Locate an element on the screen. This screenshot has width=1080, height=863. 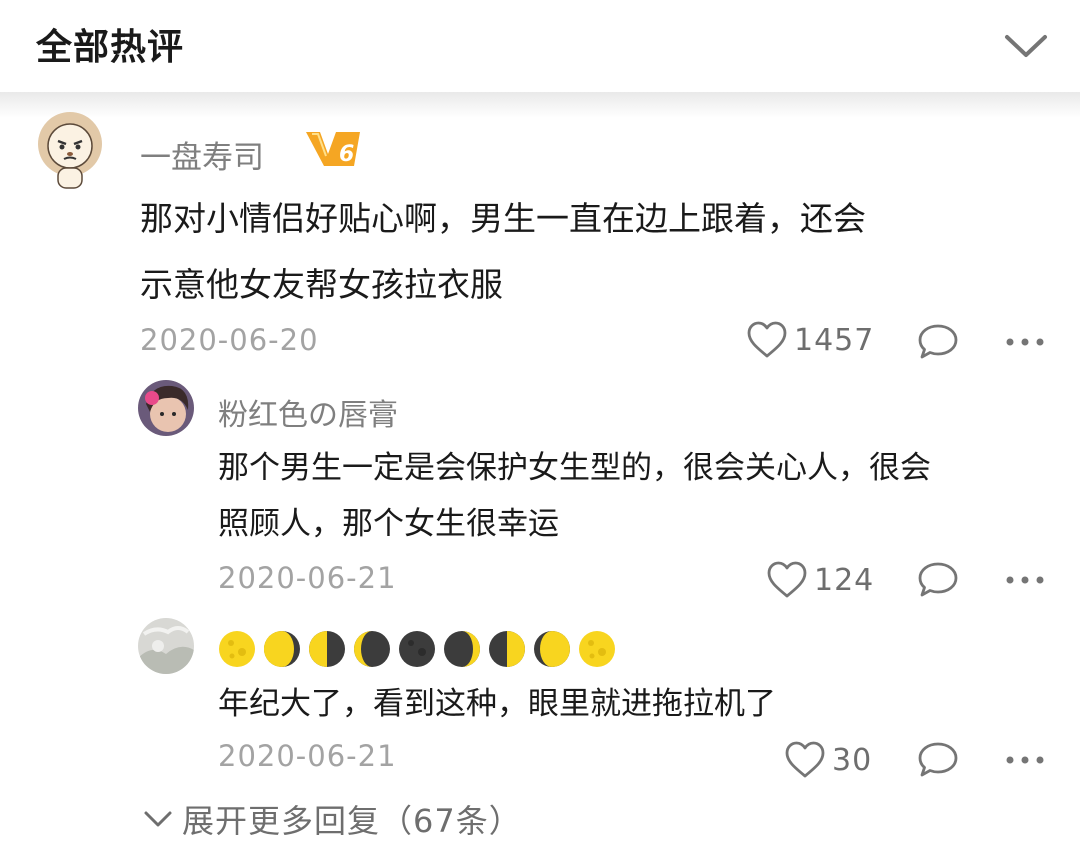
comment-date: 2020-06-20 is located at coordinates (229, 340).